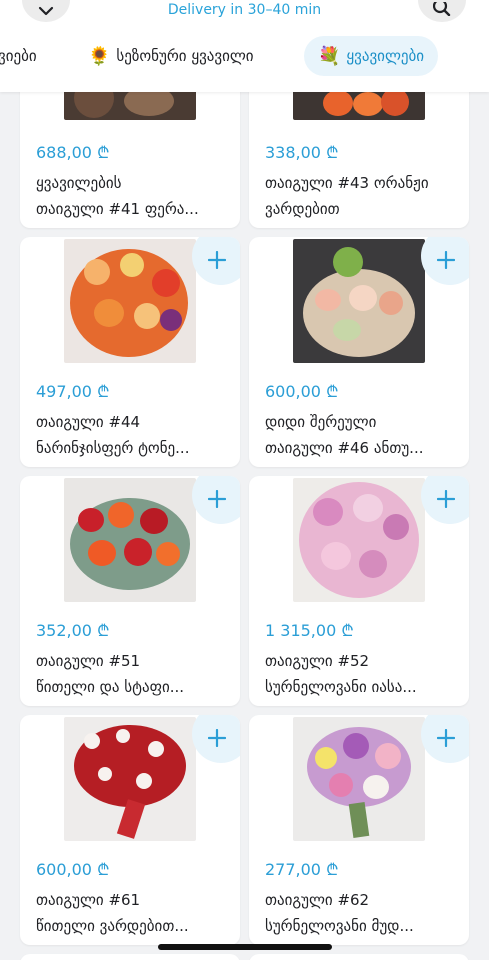 Image resolution: width=489 pixels, height=960 pixels. I want to click on sunflower-icon: 🌻, so click(99, 56).